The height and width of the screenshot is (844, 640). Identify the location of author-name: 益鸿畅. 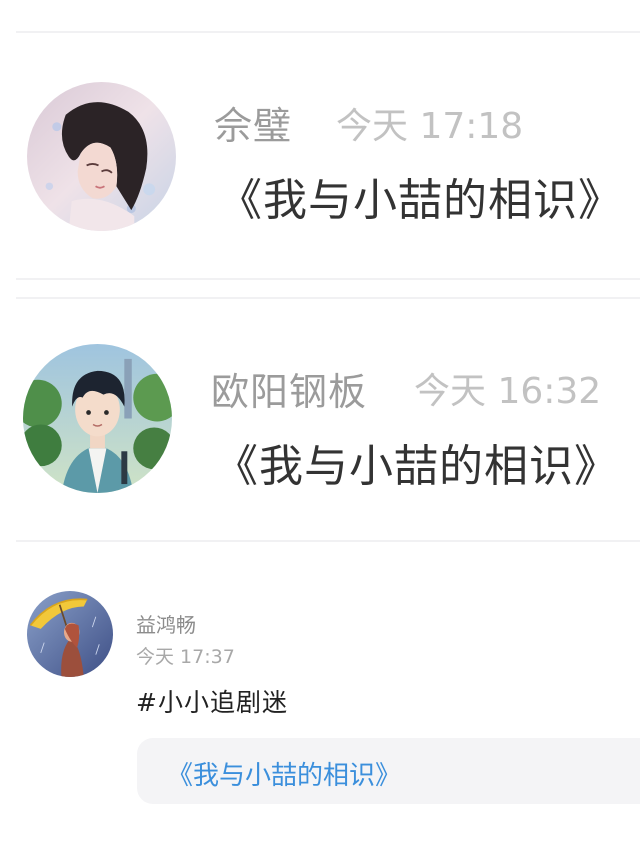
(166, 623).